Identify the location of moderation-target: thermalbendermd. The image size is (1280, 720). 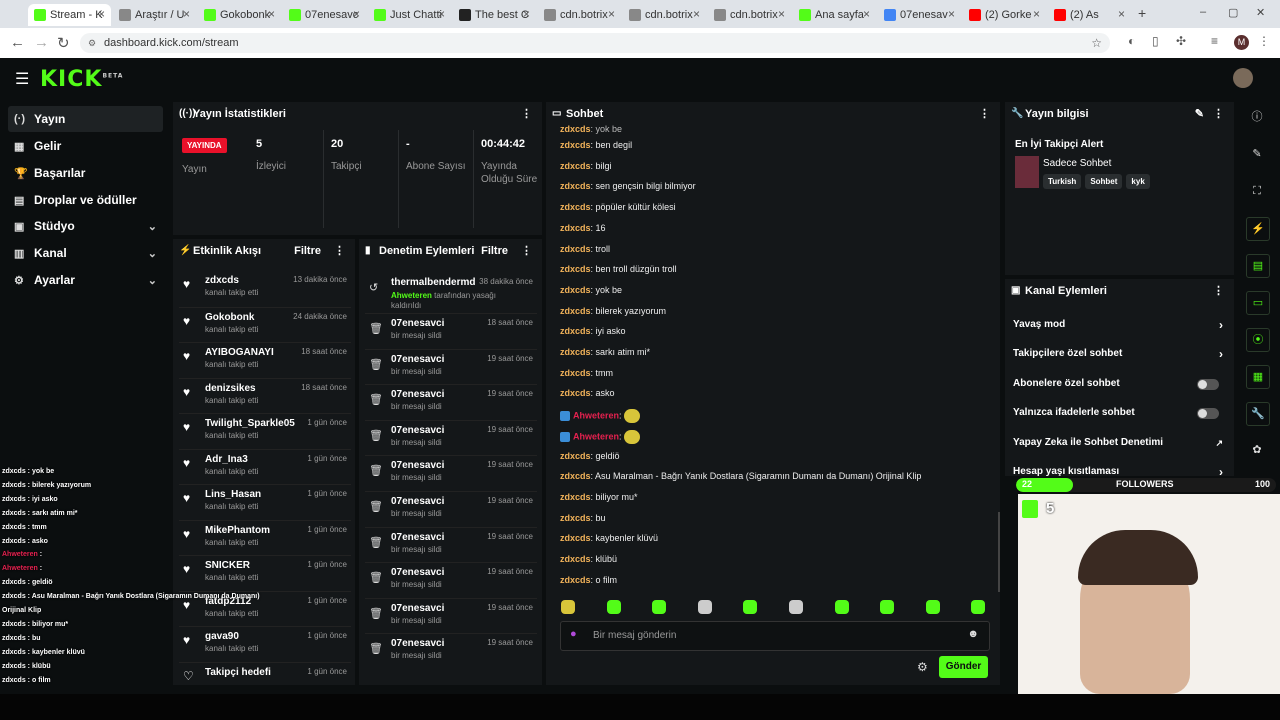
(433, 282).